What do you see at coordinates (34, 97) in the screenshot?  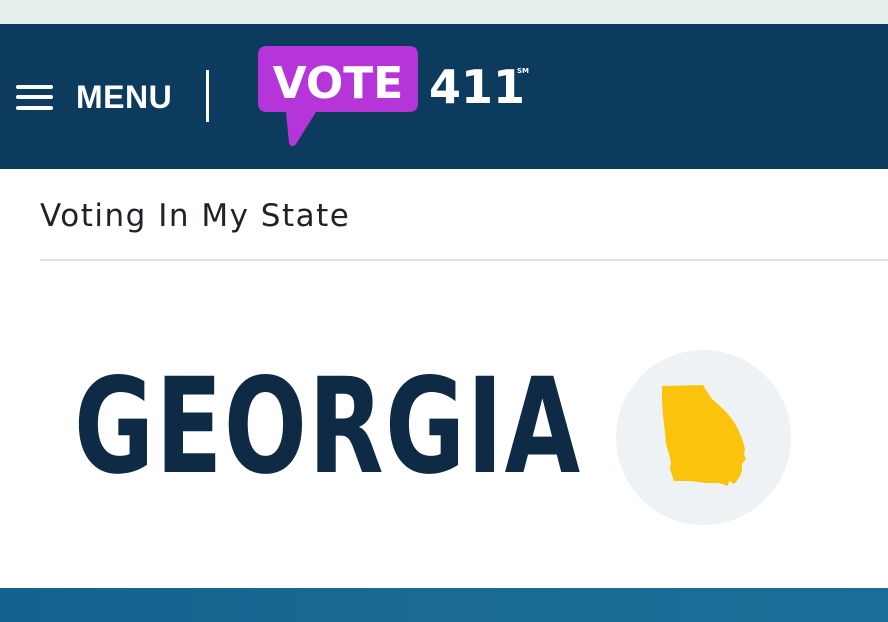 I see `hamburger-icon` at bounding box center [34, 97].